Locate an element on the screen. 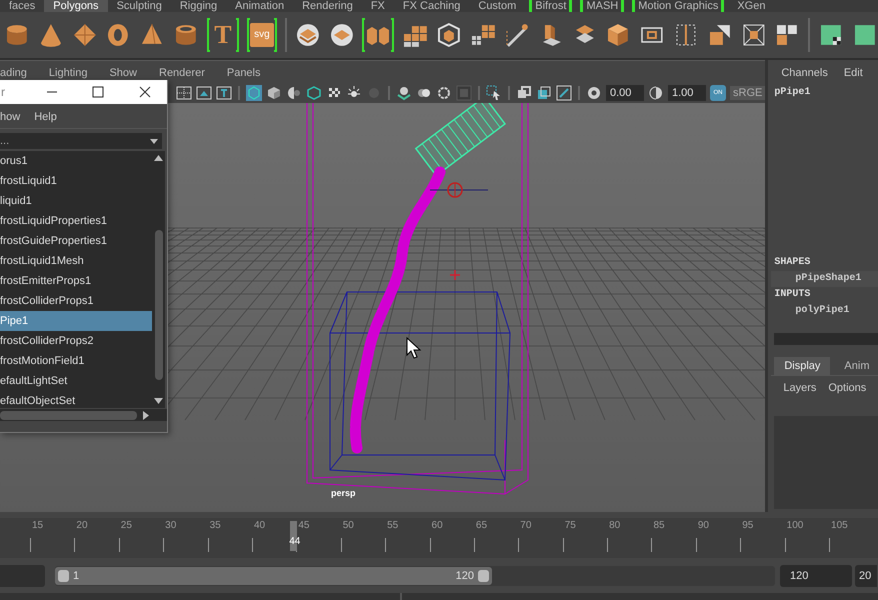 Image resolution: width=878 pixels, height=600 pixels. range-start: 1 is located at coordinates (76, 576).